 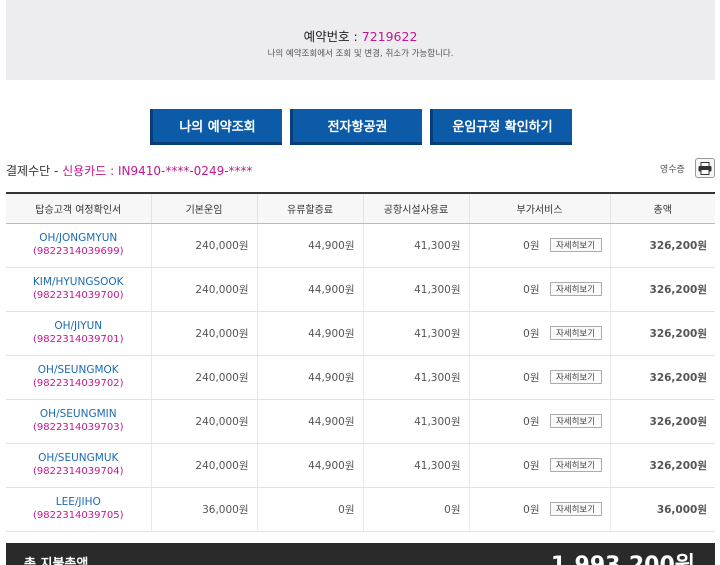 I want to click on total-cell: 36,000원, so click(x=662, y=509).